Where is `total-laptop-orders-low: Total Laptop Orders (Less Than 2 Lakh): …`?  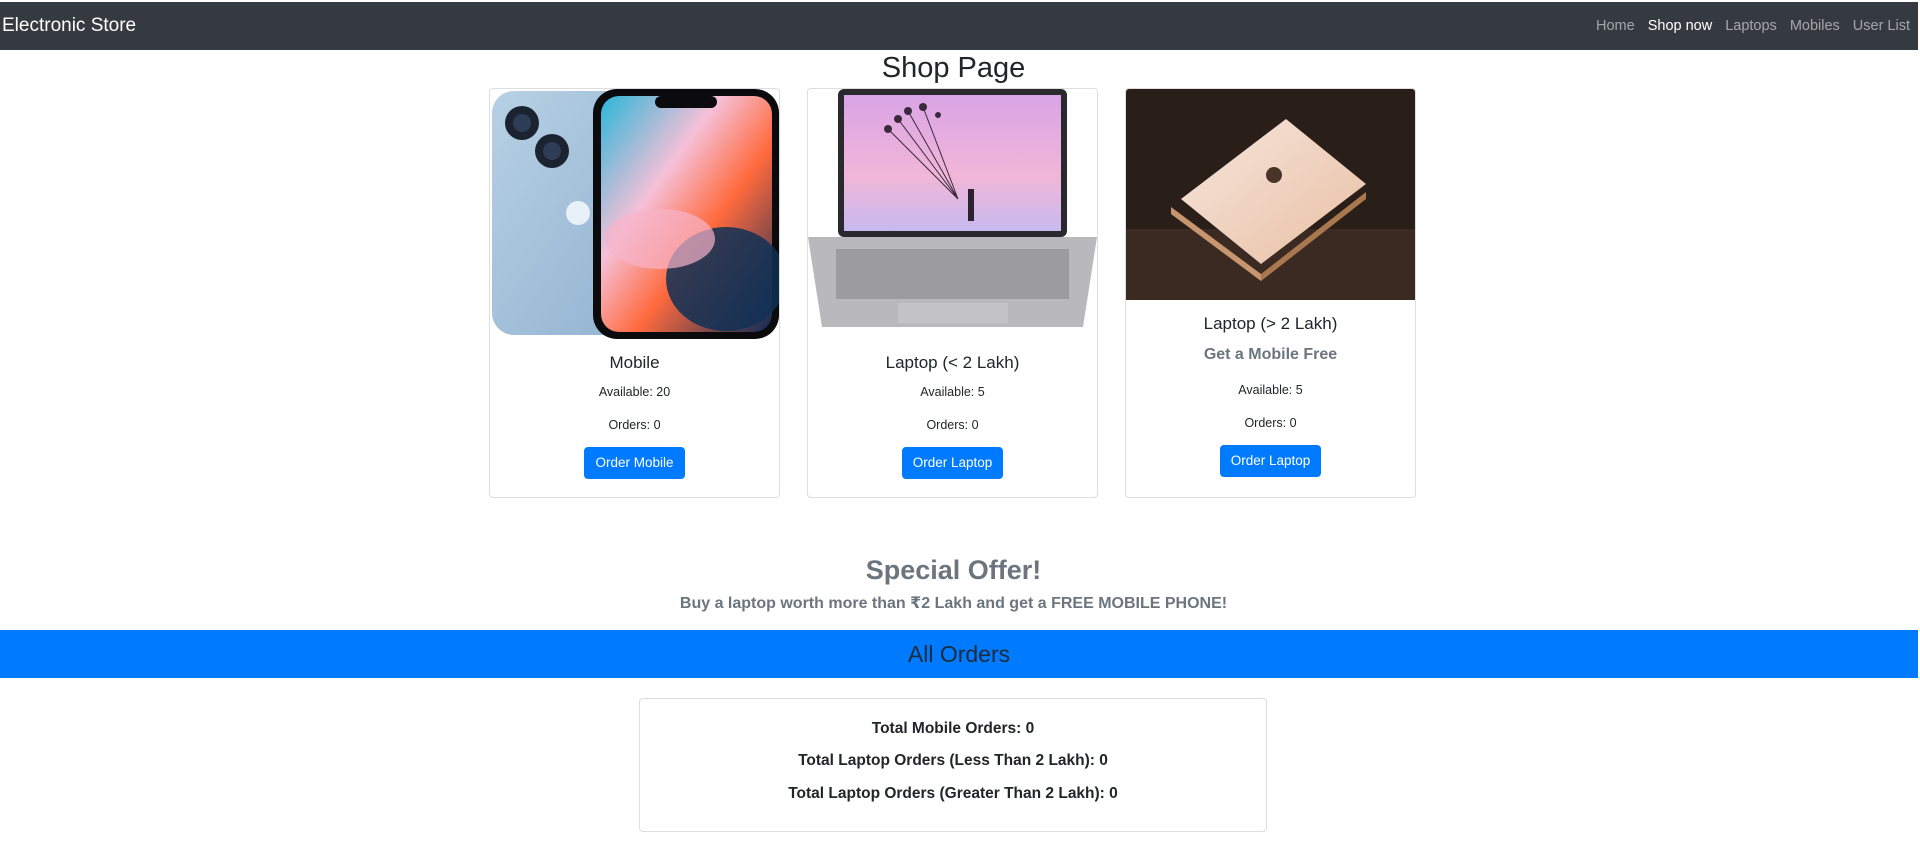
total-laptop-orders-low: Total Laptop Orders (Less Than 2 Lakh): … is located at coordinates (953, 760).